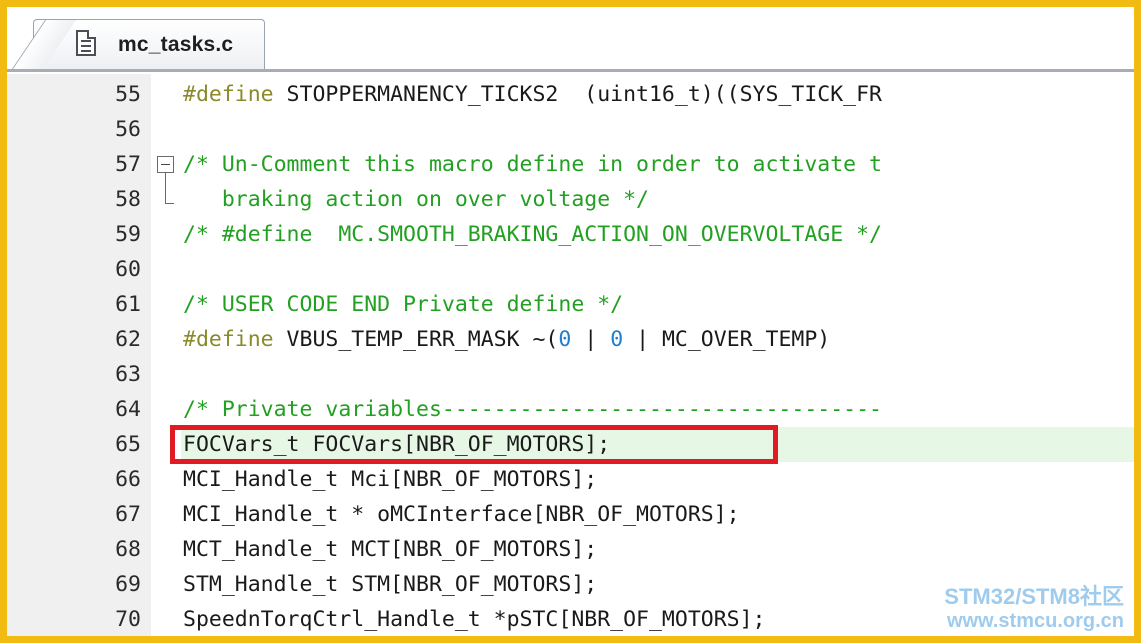 Image resolution: width=1141 pixels, height=643 pixels. Describe the element at coordinates (128, 234) in the screenshot. I see `line-number: 59` at that location.